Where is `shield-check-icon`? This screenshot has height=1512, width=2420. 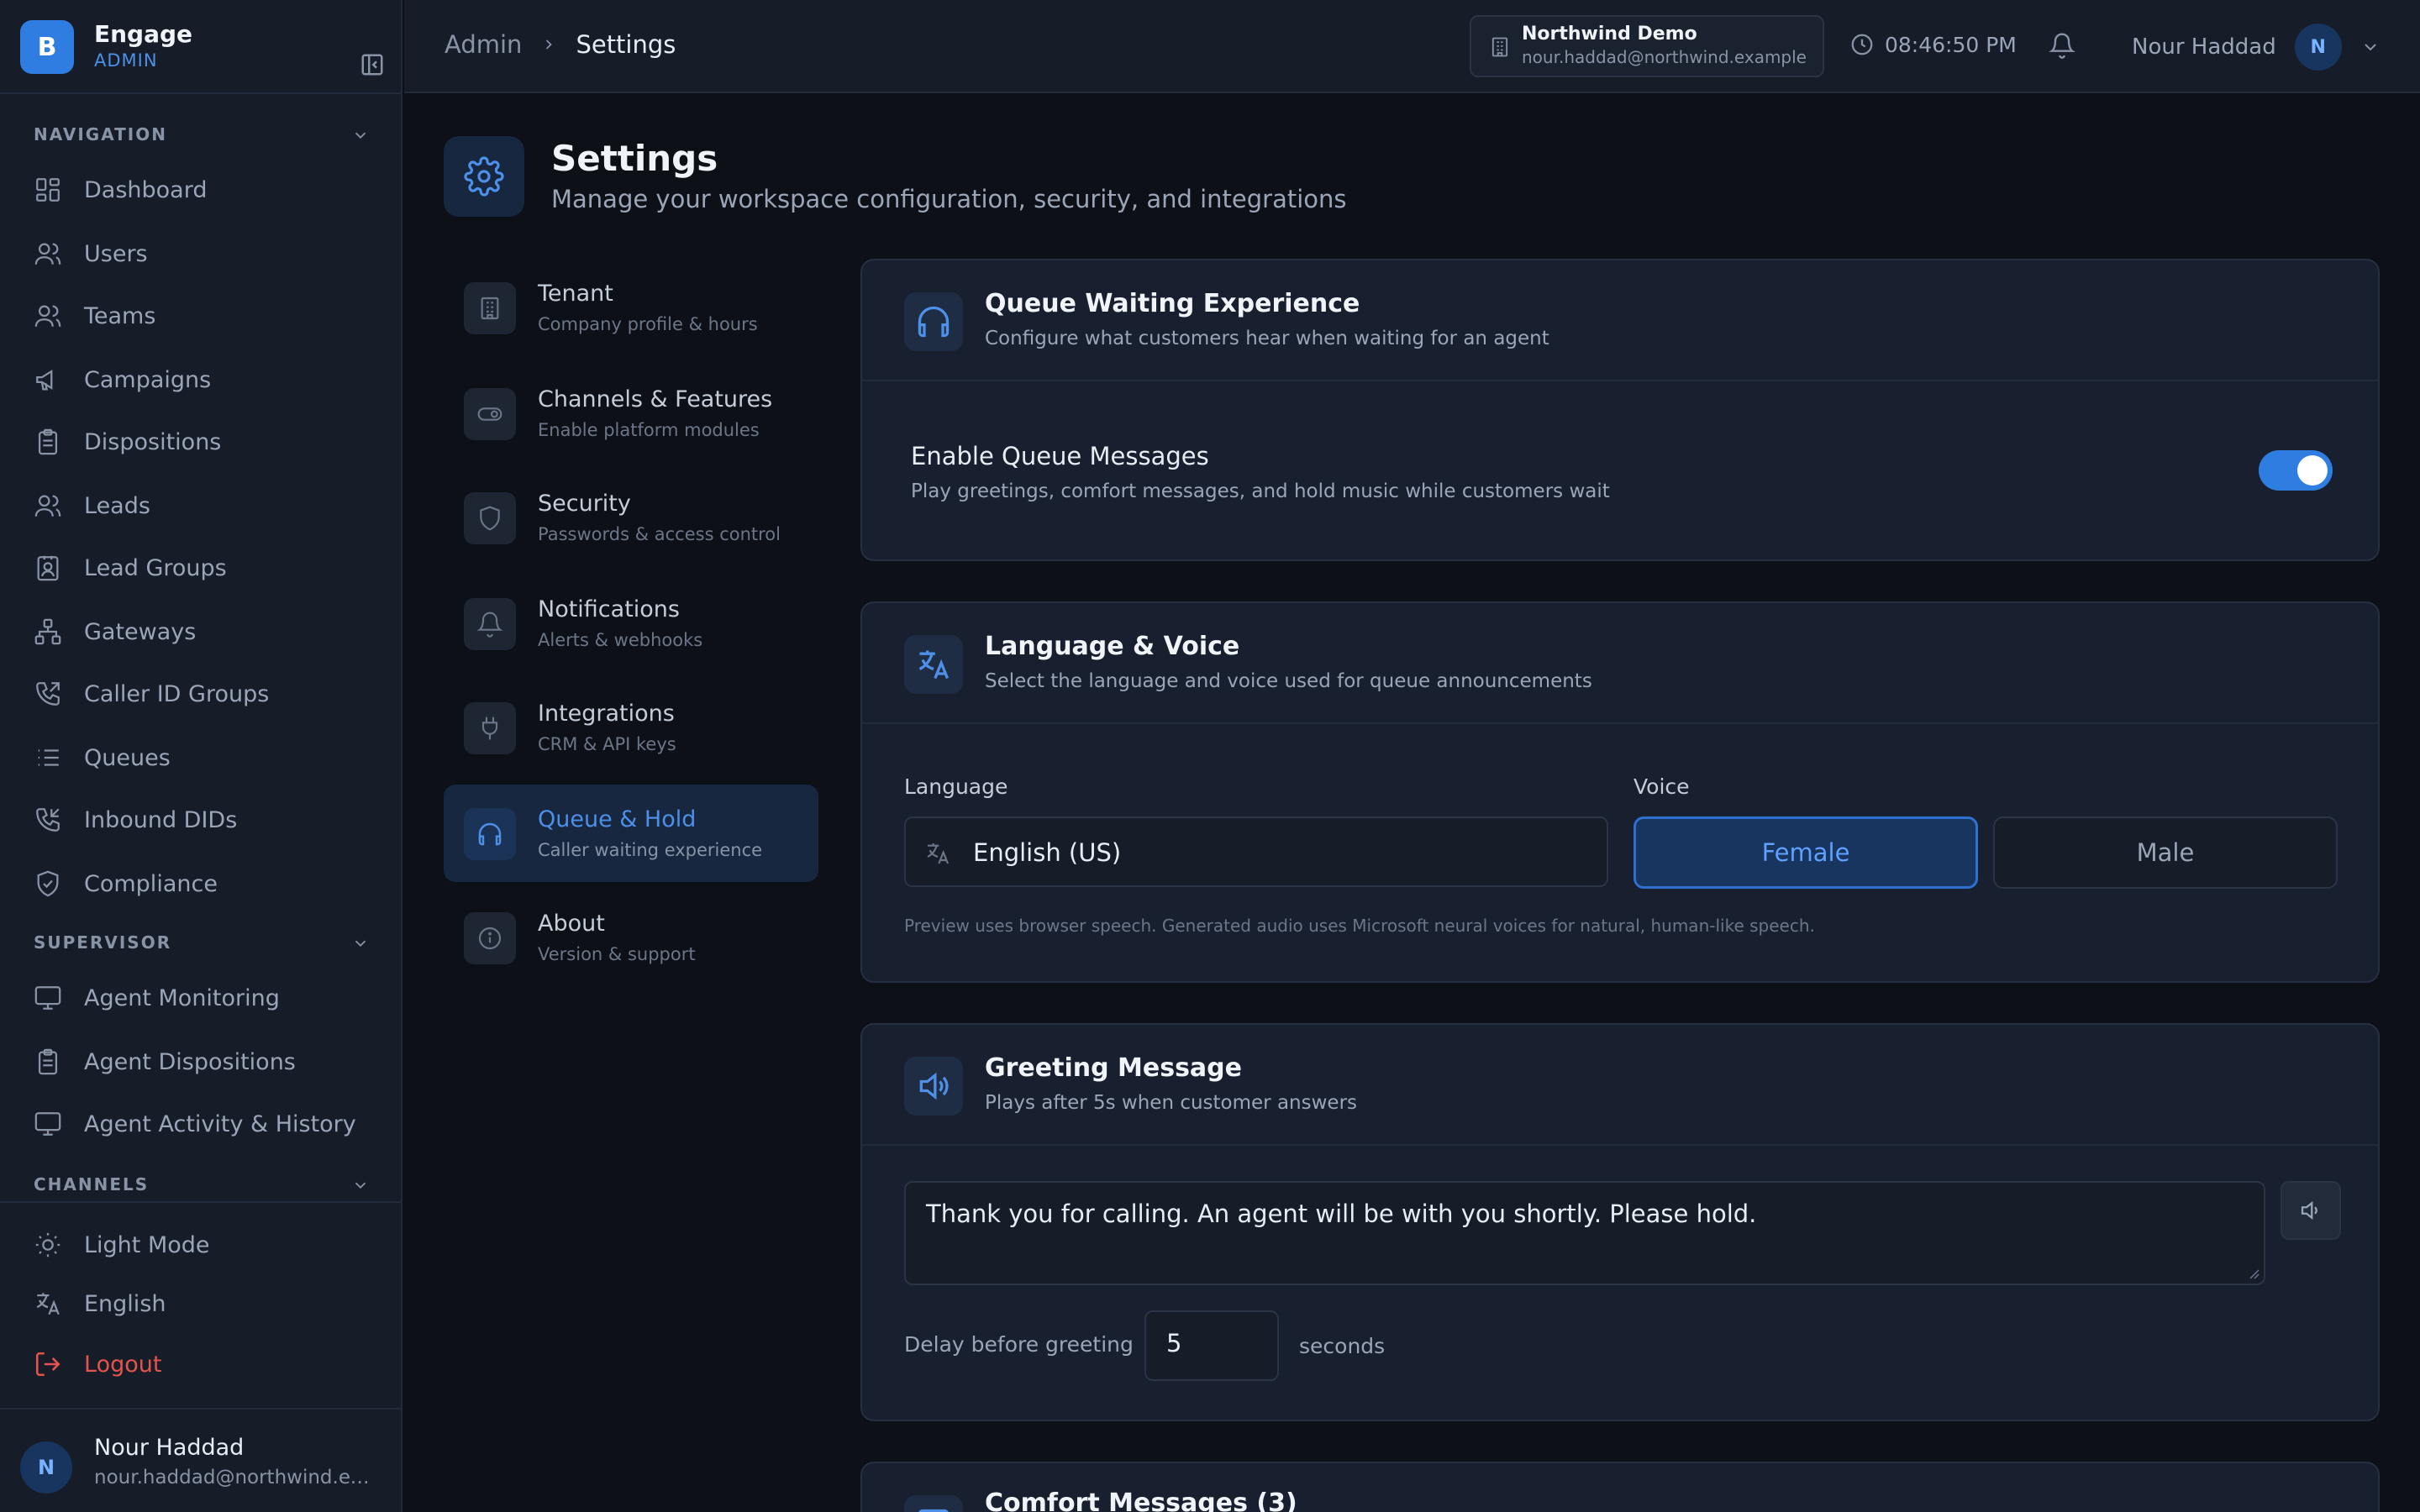 shield-check-icon is located at coordinates (48, 883).